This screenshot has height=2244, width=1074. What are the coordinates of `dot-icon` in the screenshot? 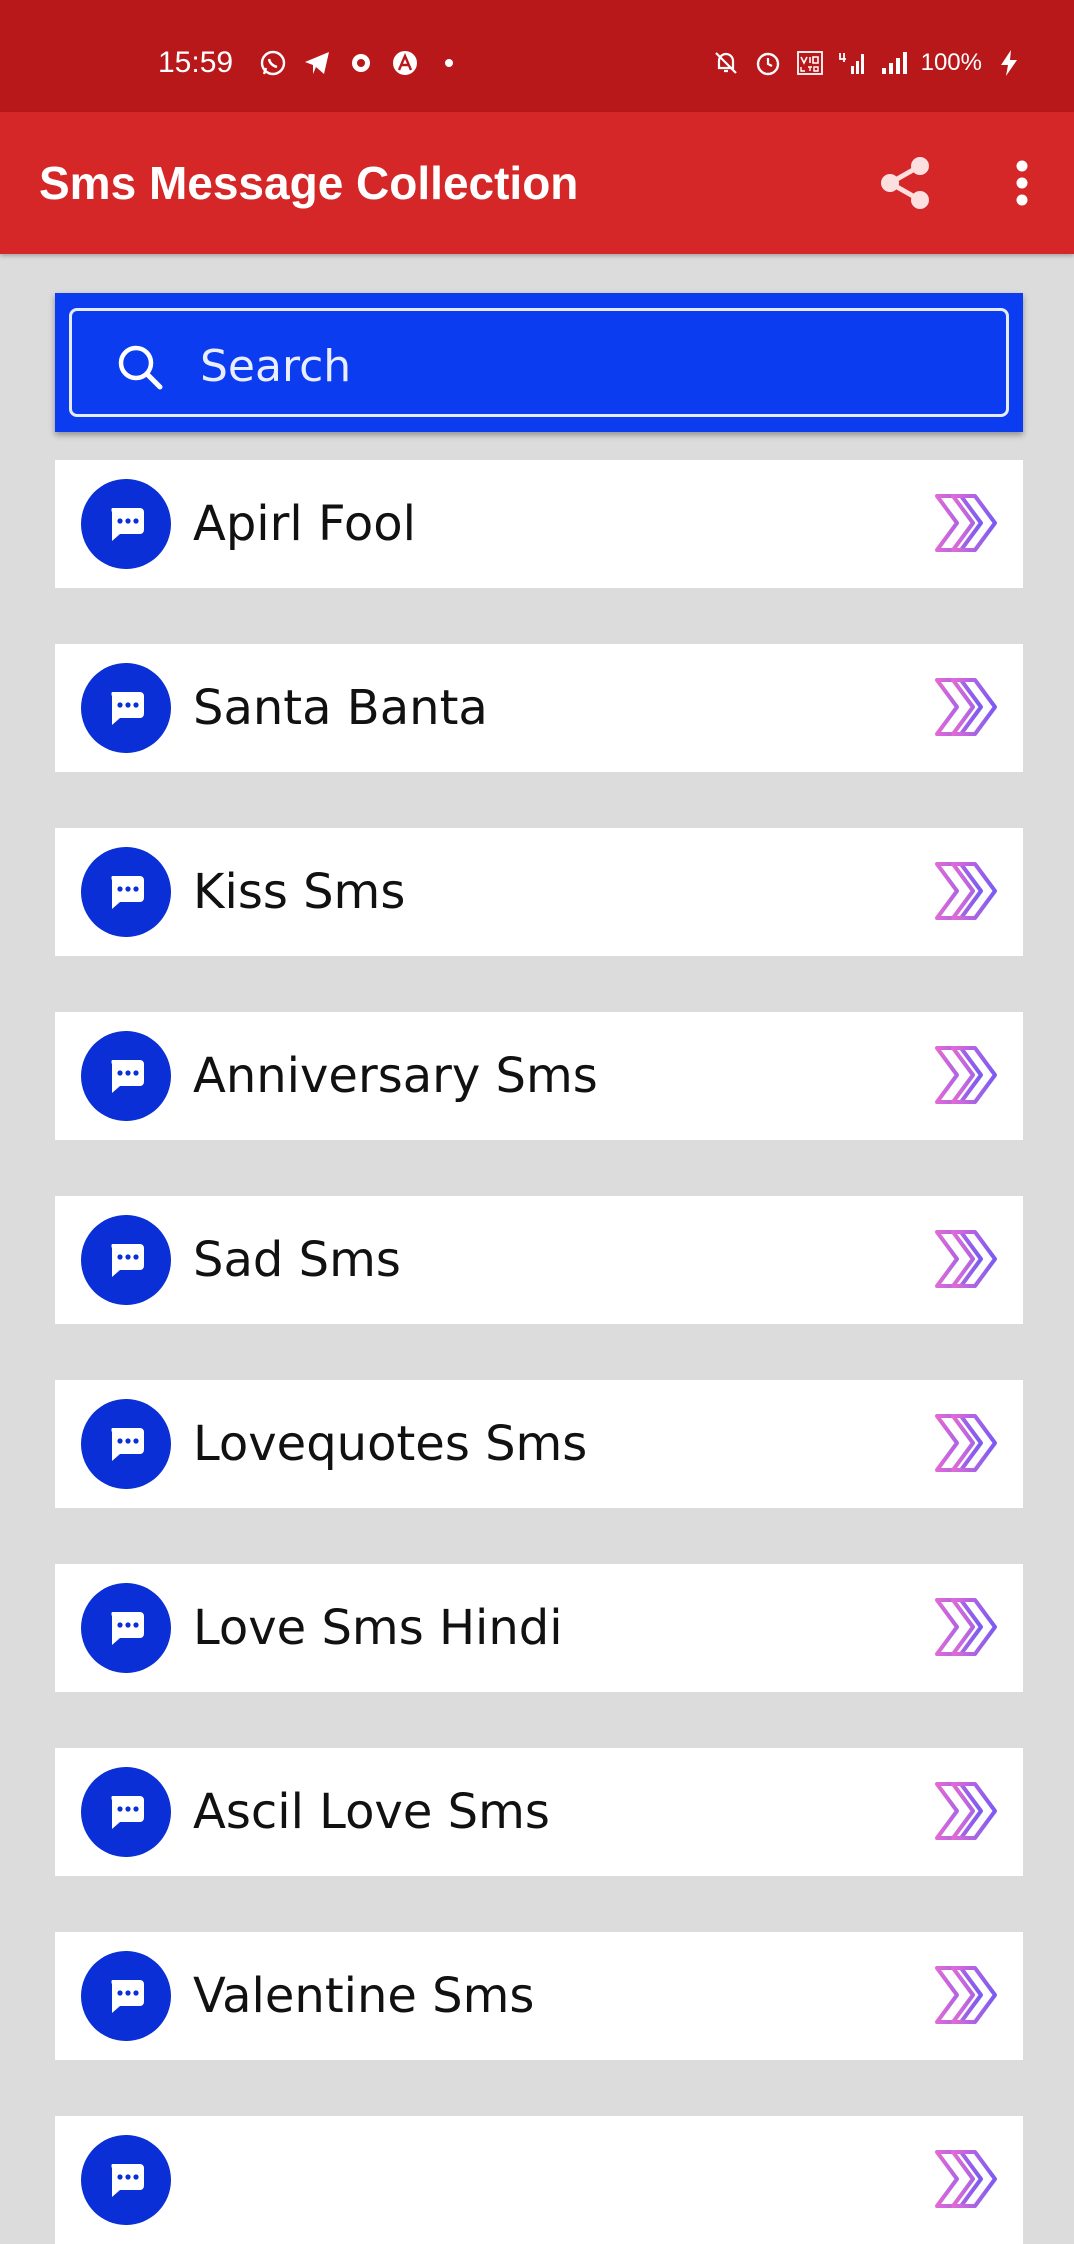 It's located at (449, 63).